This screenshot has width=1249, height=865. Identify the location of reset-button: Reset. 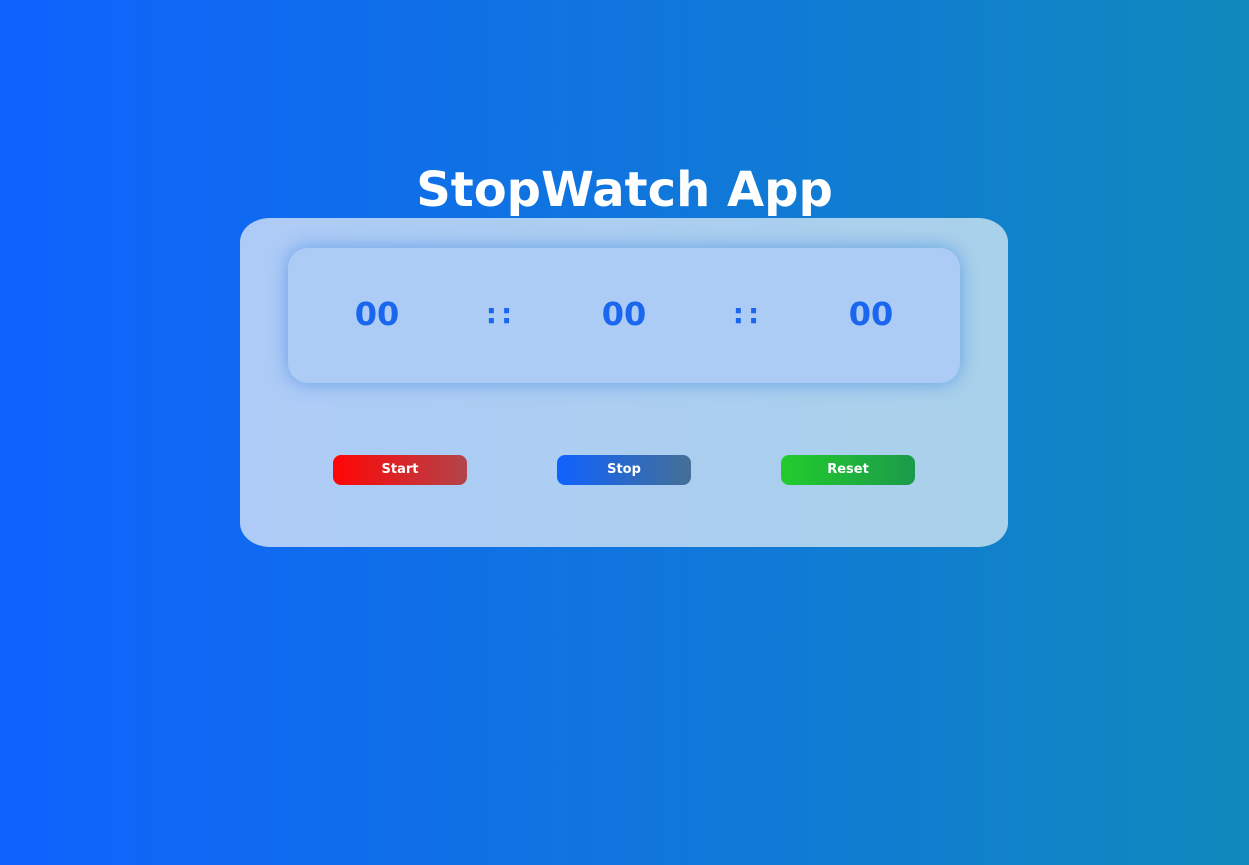
(848, 470).